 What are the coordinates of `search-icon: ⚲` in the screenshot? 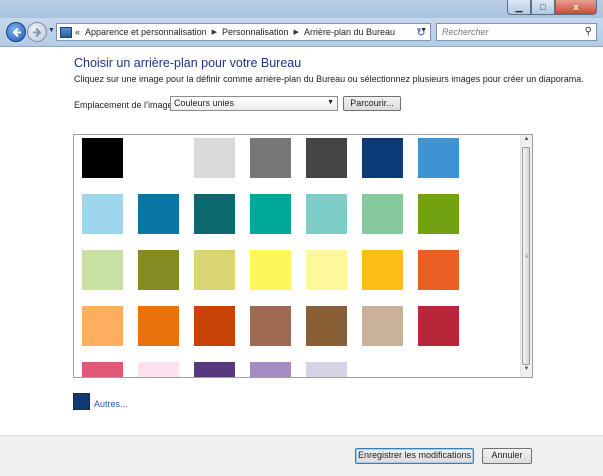 It's located at (588, 31).